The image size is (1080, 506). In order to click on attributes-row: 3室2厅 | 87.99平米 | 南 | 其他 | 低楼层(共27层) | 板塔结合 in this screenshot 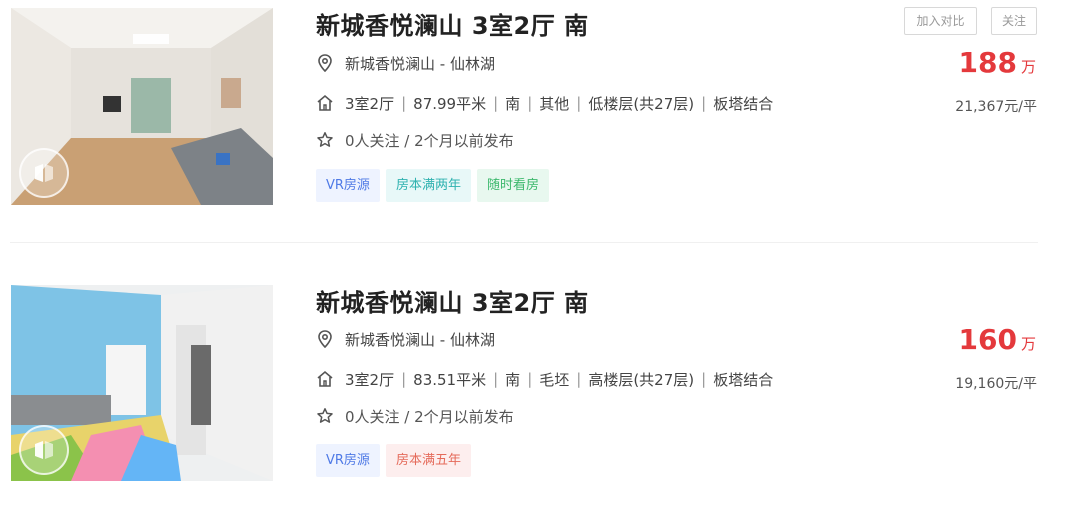, I will do `click(544, 103)`.